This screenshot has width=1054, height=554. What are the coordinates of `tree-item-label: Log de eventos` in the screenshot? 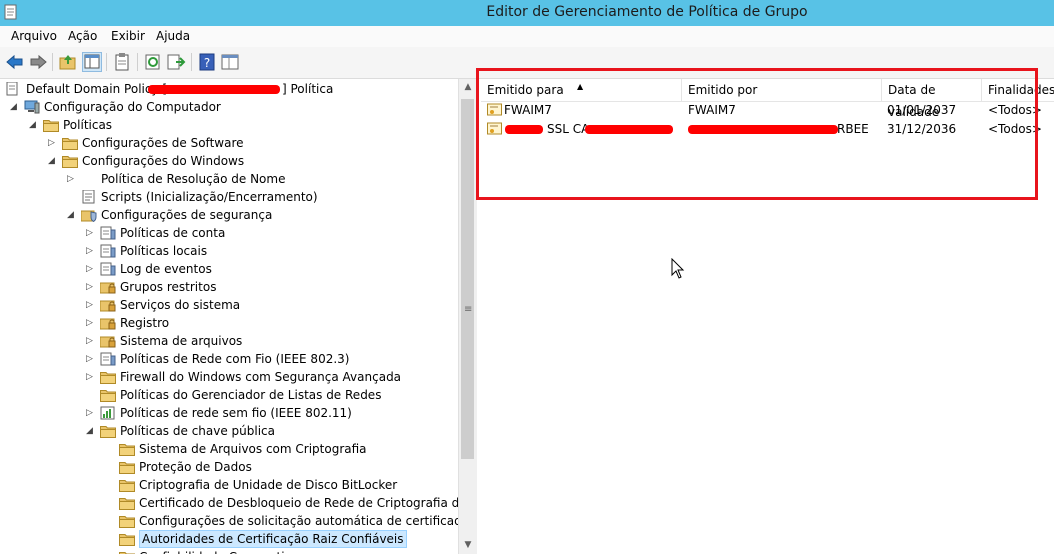 It's located at (166, 269).